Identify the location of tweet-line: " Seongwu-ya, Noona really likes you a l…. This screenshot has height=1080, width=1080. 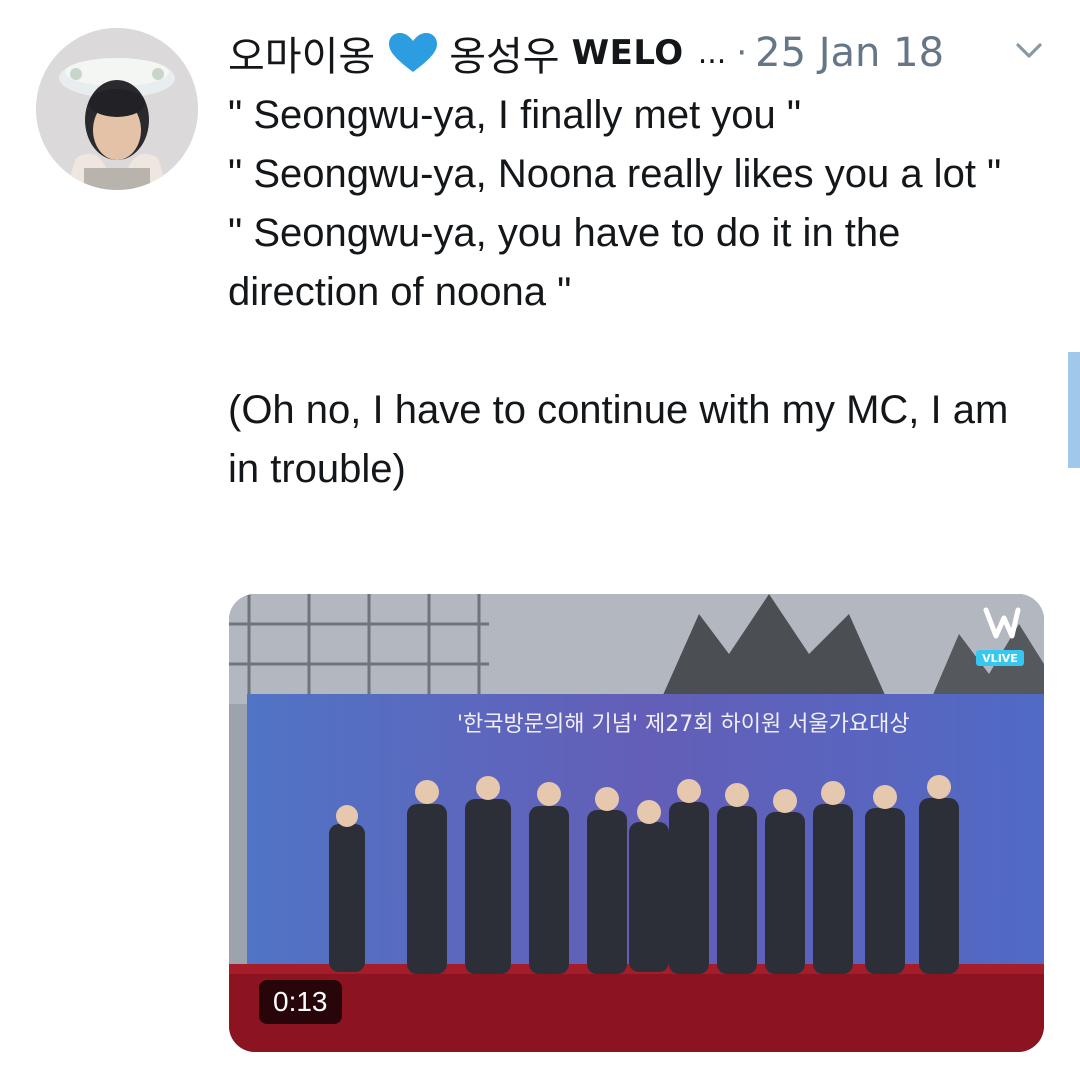
(615, 174).